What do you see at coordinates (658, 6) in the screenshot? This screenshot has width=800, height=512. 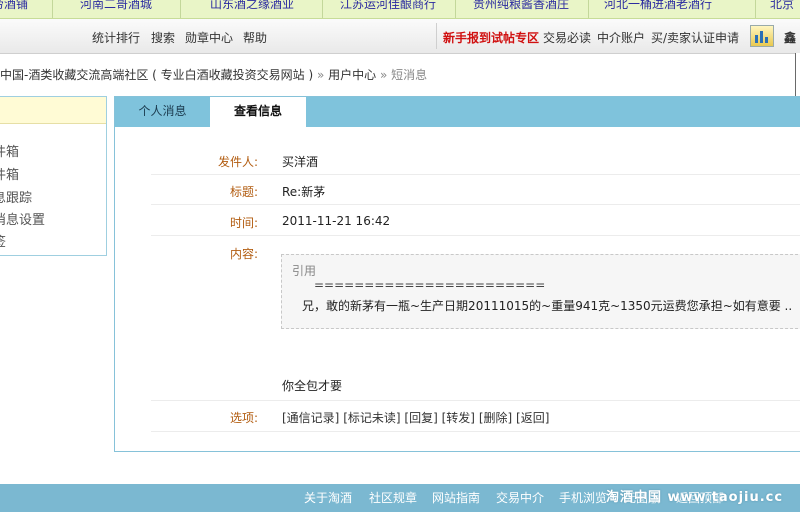 I see `partner-link-5: 河北一桶进酒老酒行` at bounding box center [658, 6].